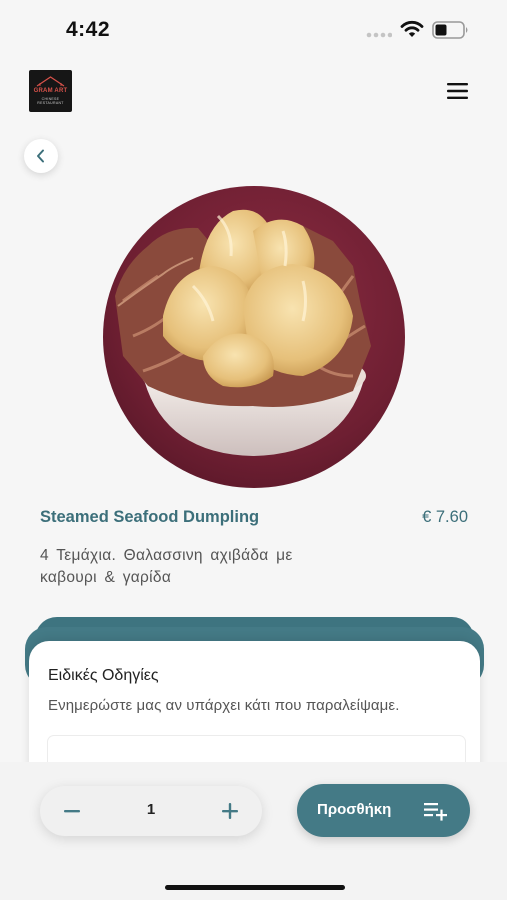 The height and width of the screenshot is (900, 507). What do you see at coordinates (354, 809) in the screenshot?
I see `add-to-cart-label: Προσθήκη` at bounding box center [354, 809].